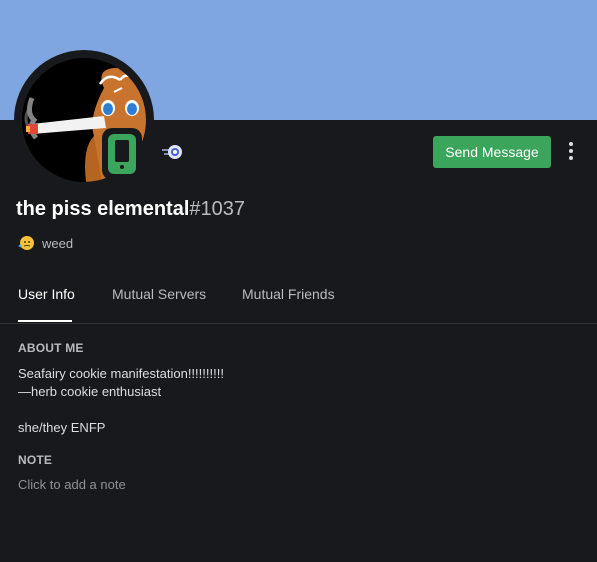 The height and width of the screenshot is (562, 597). What do you see at coordinates (46, 294) in the screenshot?
I see `tab-user-info: User Info` at bounding box center [46, 294].